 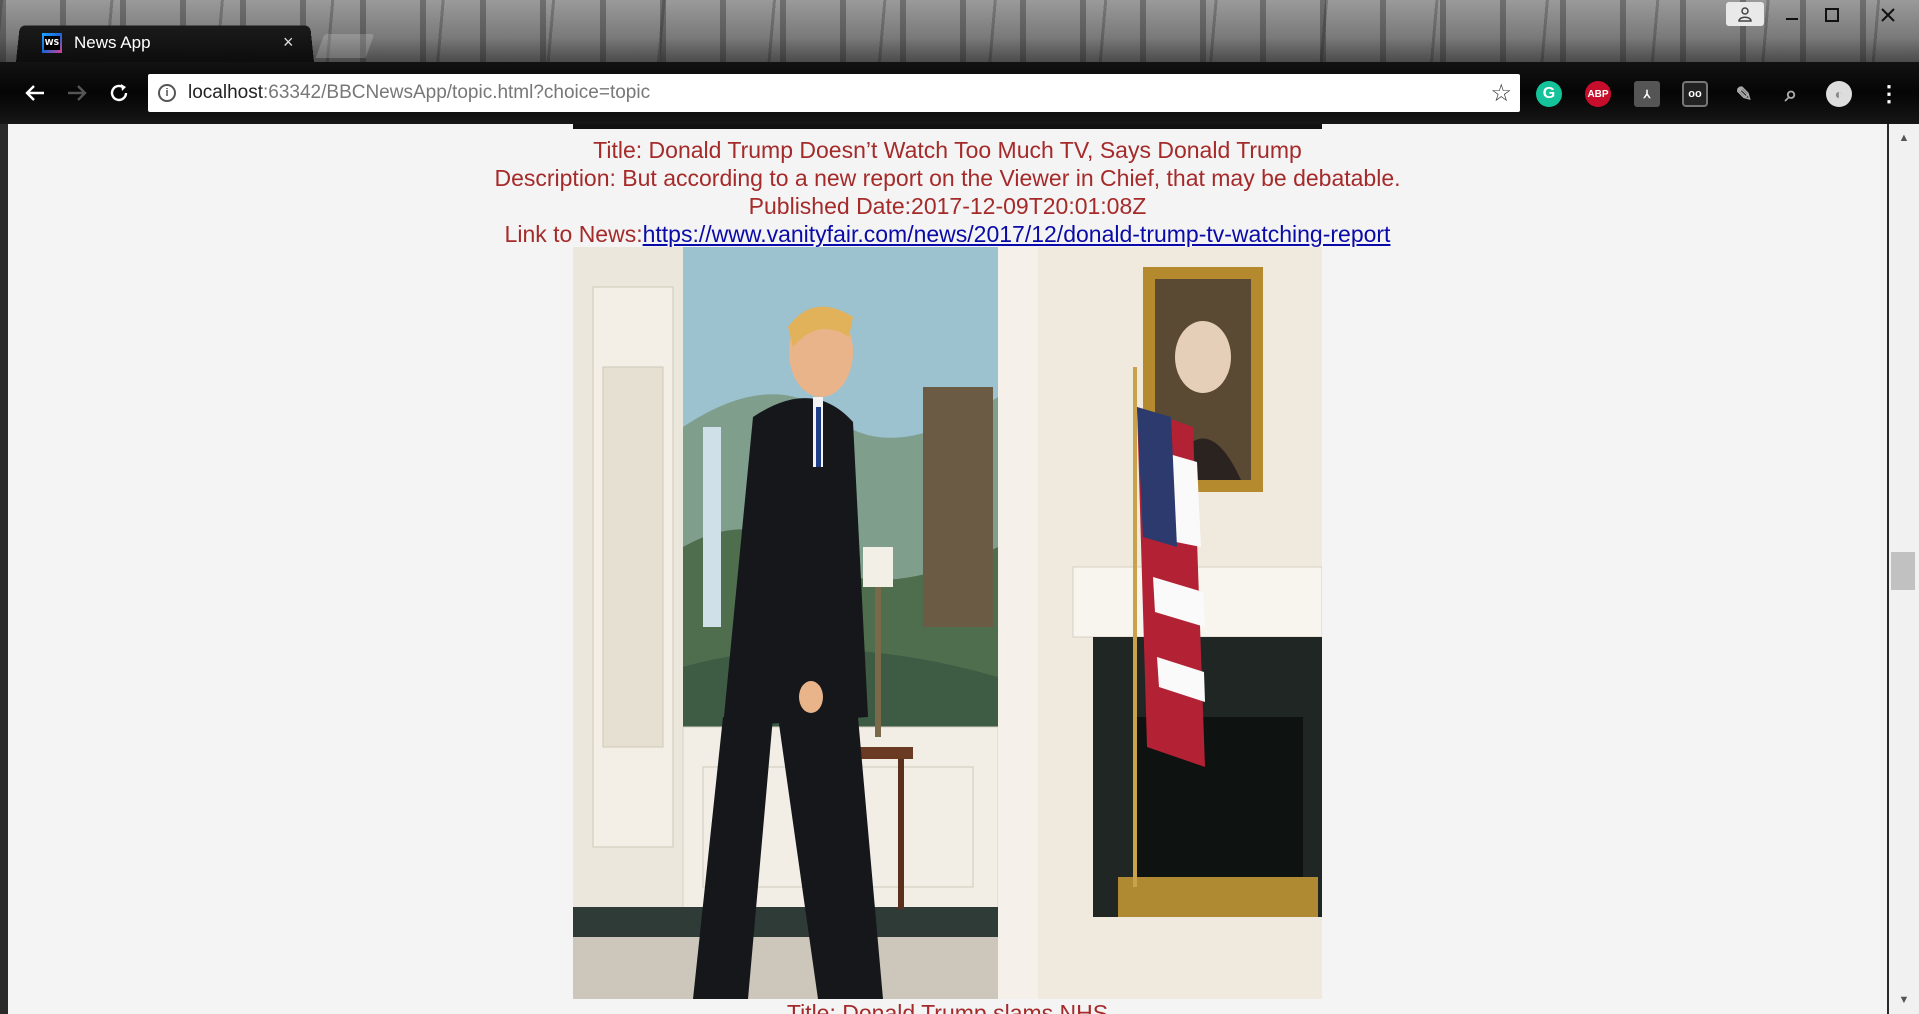 I want to click on arrow-right-icon, so click(x=77, y=93).